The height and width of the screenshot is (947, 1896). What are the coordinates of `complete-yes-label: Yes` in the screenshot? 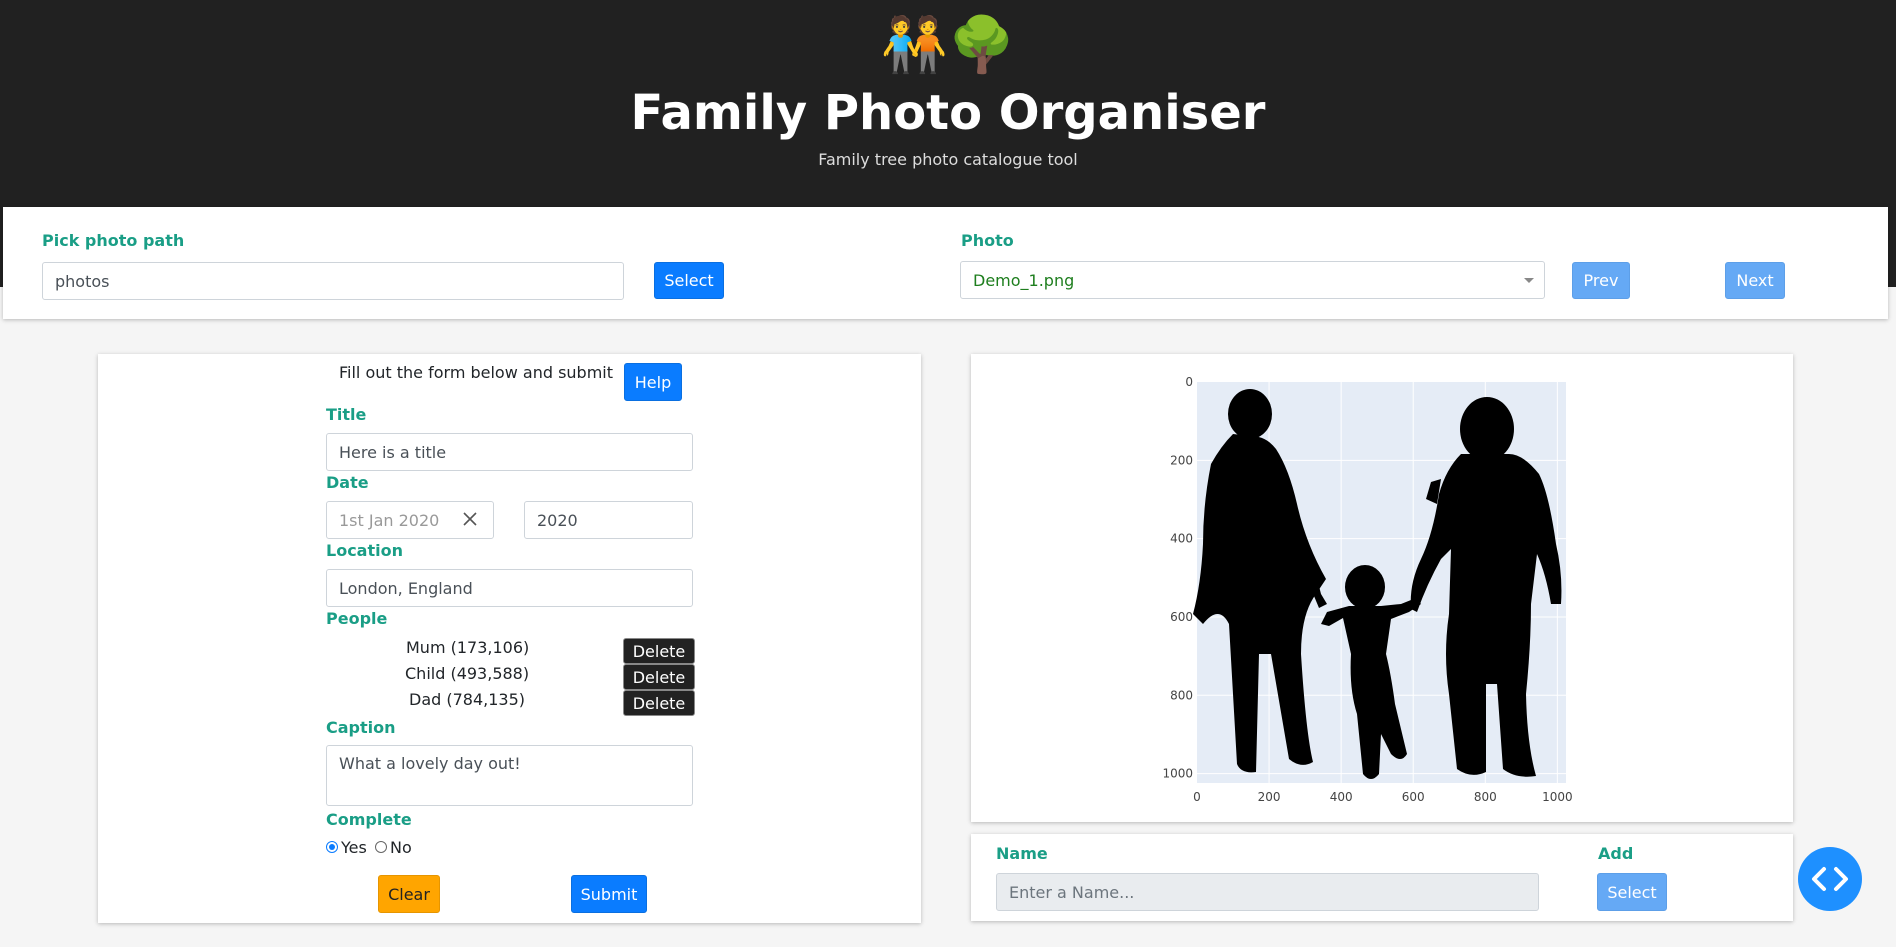 It's located at (354, 847).